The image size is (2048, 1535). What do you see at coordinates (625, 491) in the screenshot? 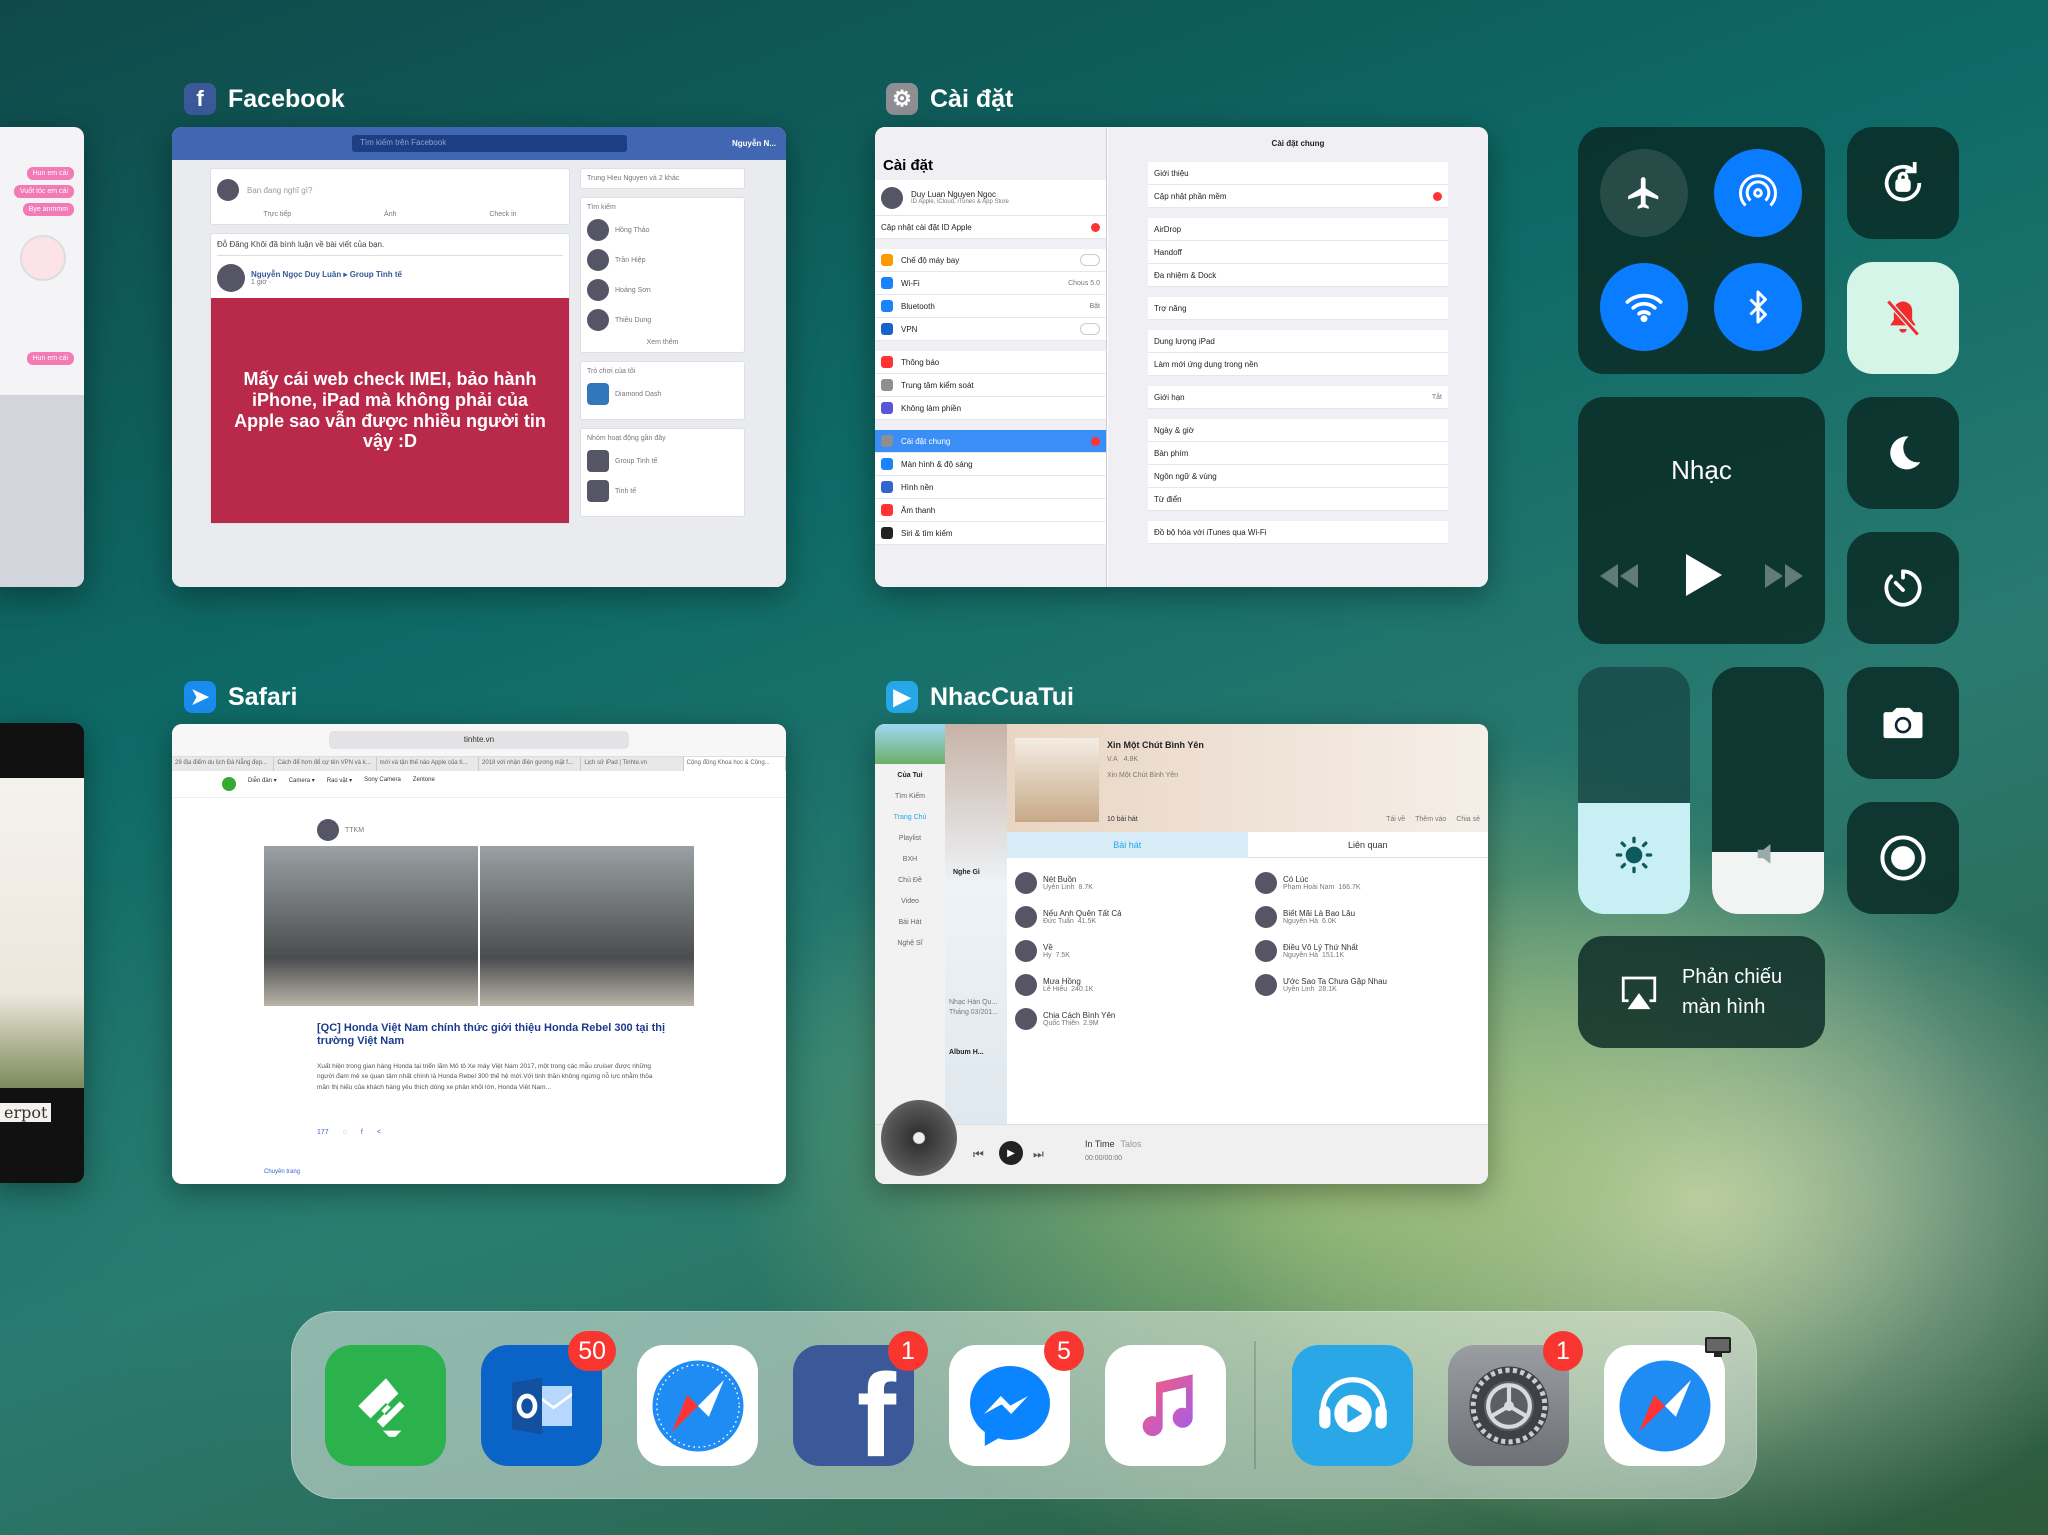
I see `group-name: Tinh tế` at bounding box center [625, 491].